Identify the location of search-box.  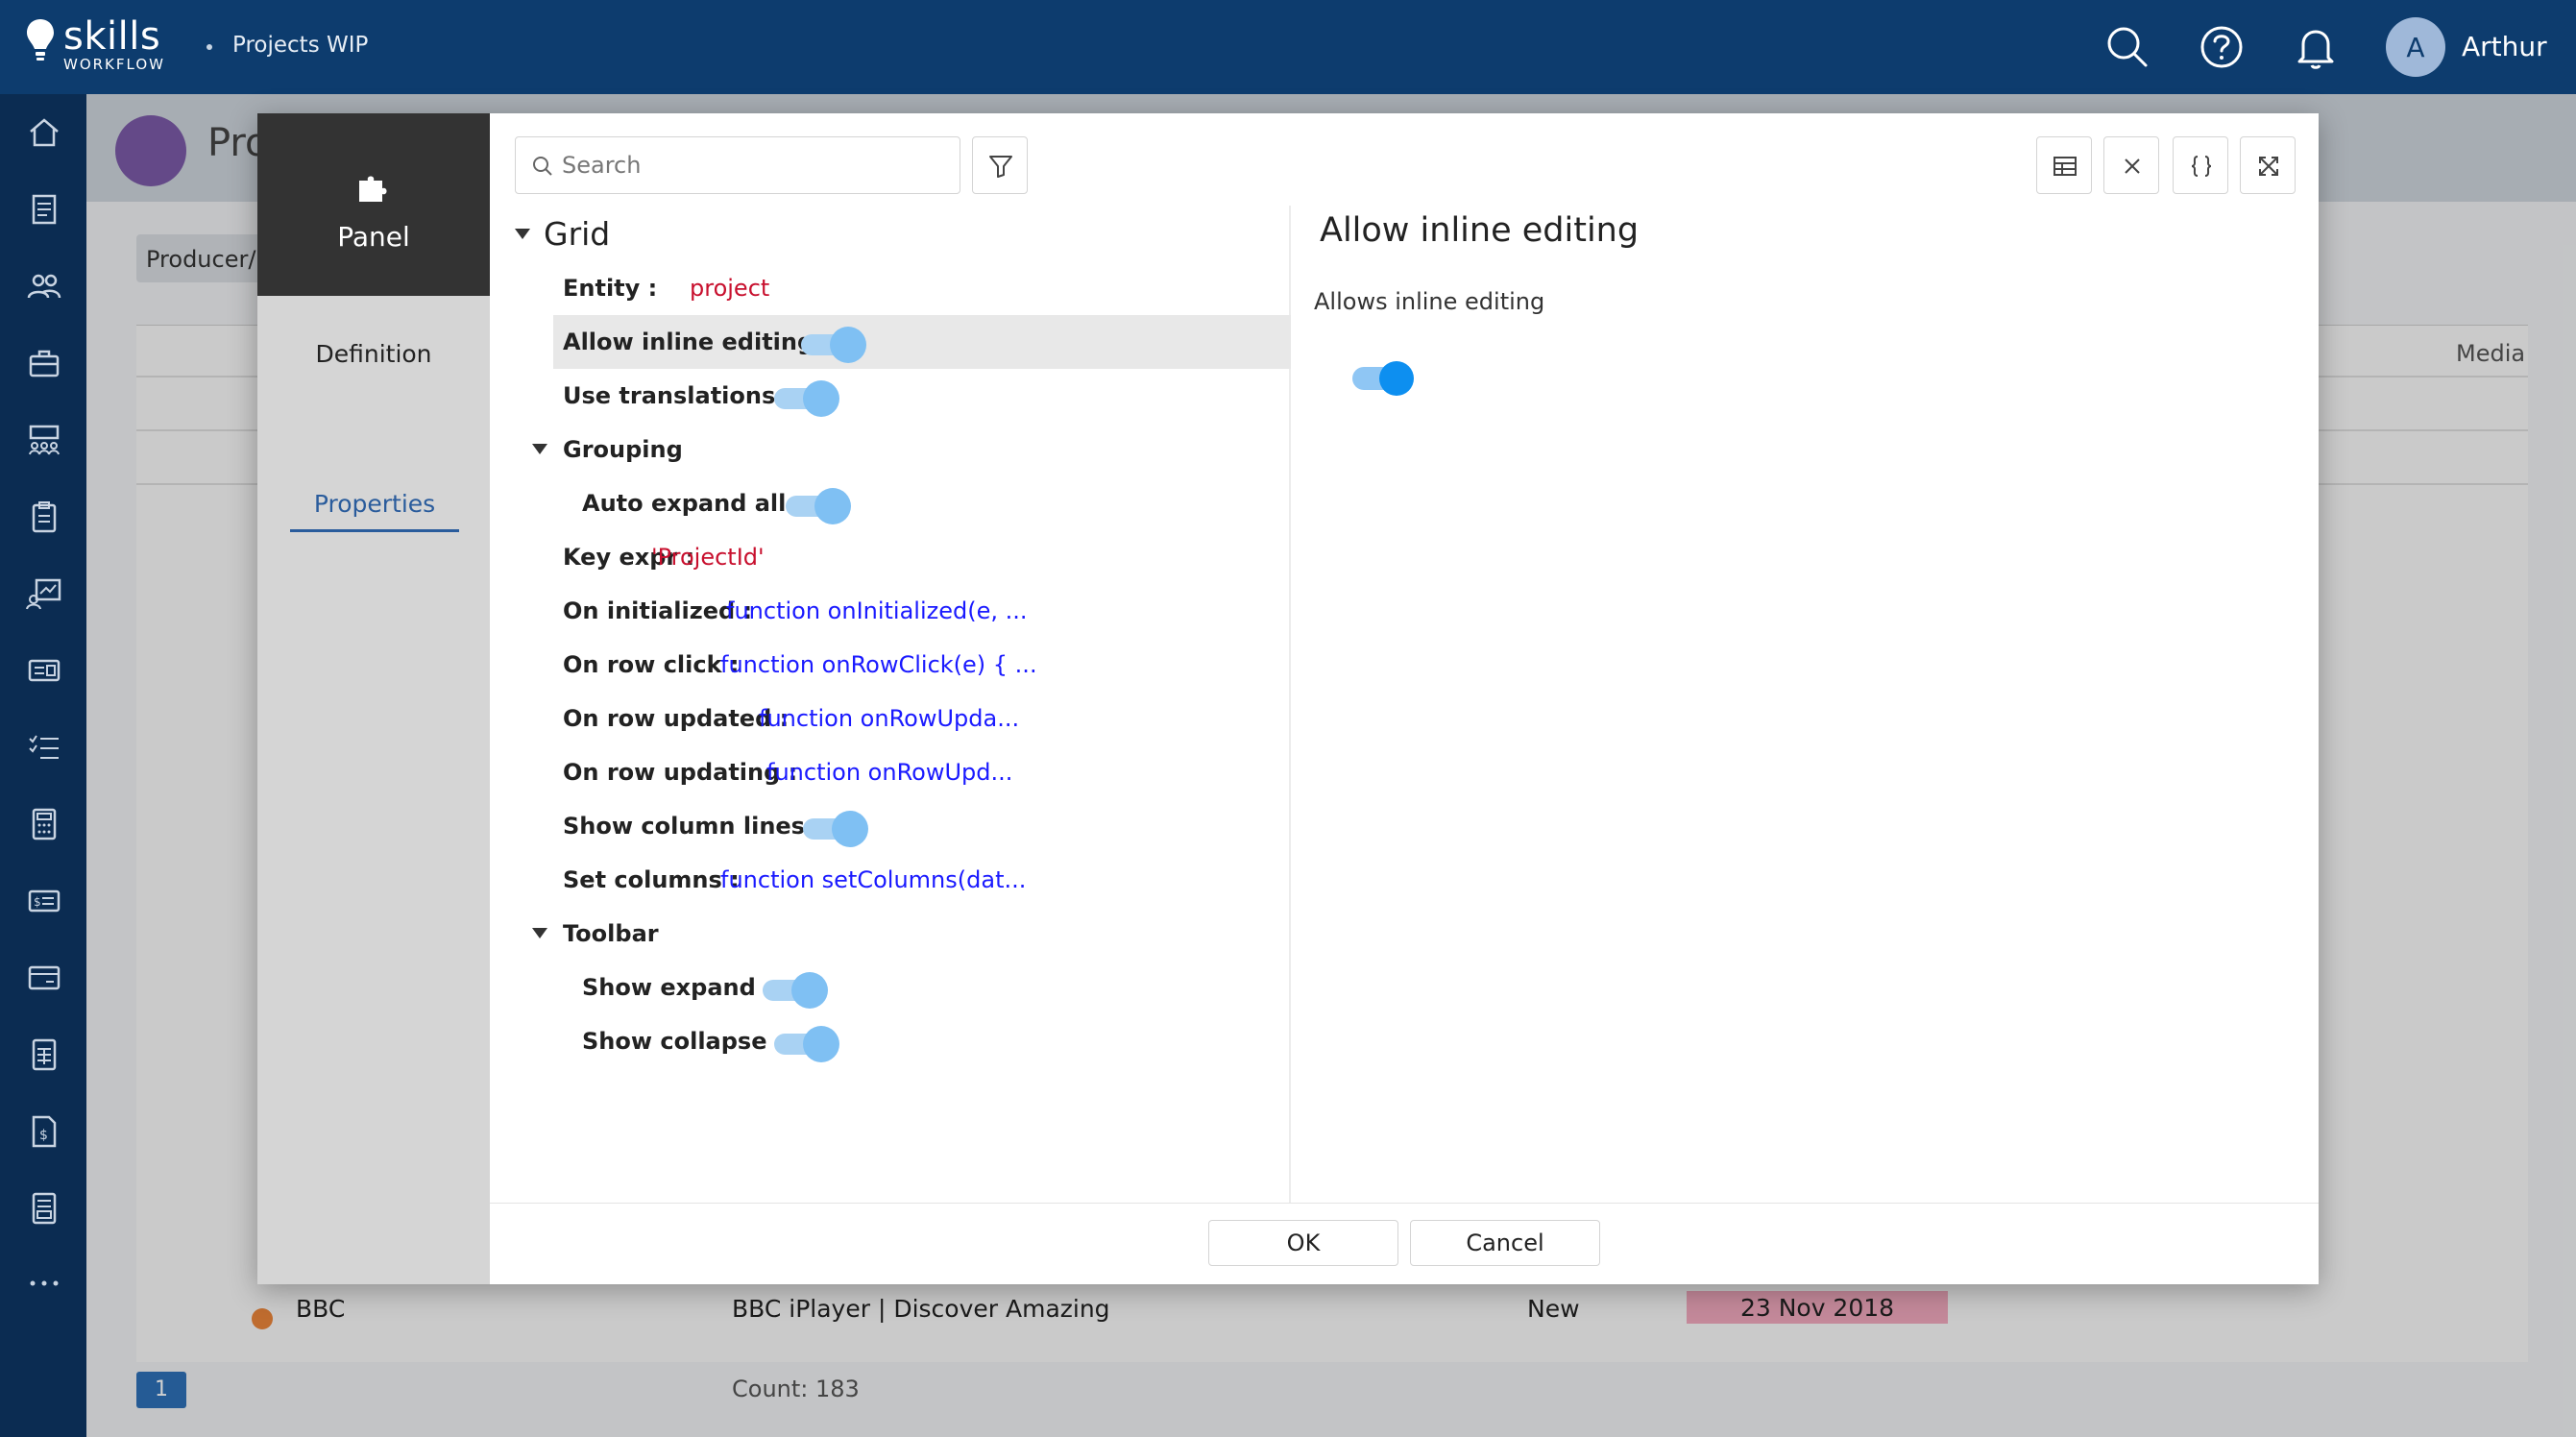
(737, 165).